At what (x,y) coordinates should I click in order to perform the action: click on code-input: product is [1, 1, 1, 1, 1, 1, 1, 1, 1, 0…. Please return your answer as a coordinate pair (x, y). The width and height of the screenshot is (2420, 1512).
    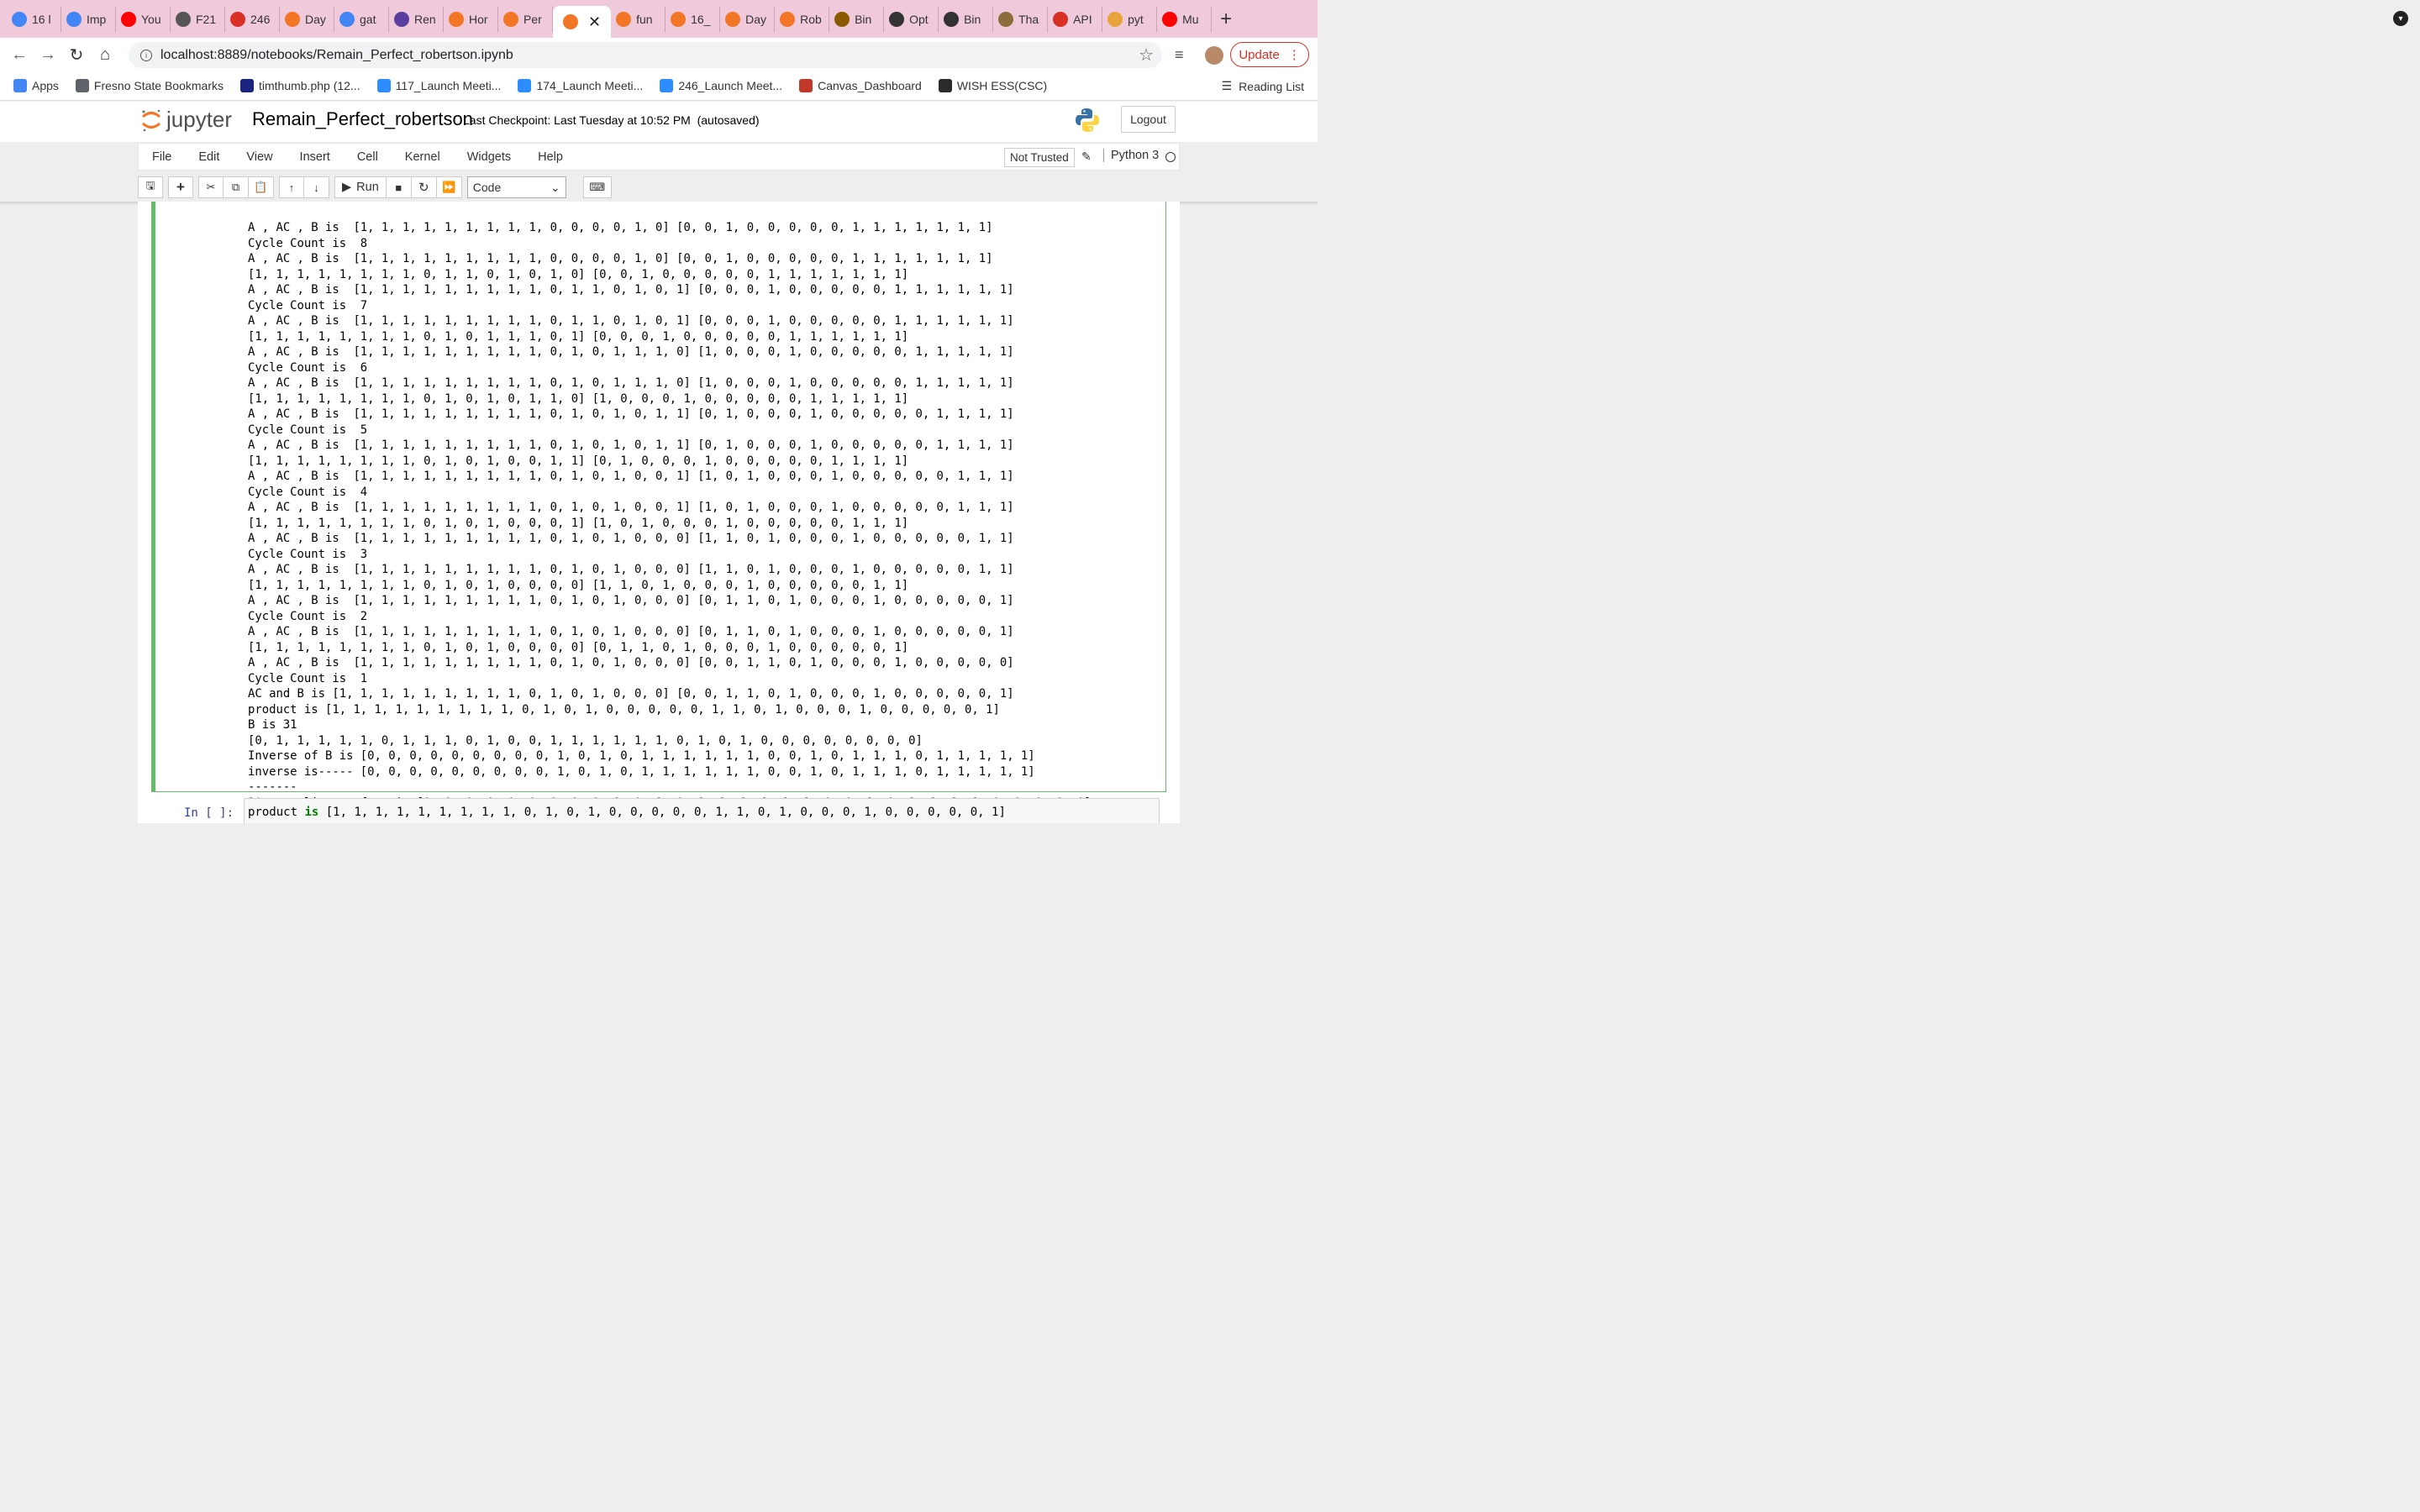
    Looking at the image, I should click on (702, 810).